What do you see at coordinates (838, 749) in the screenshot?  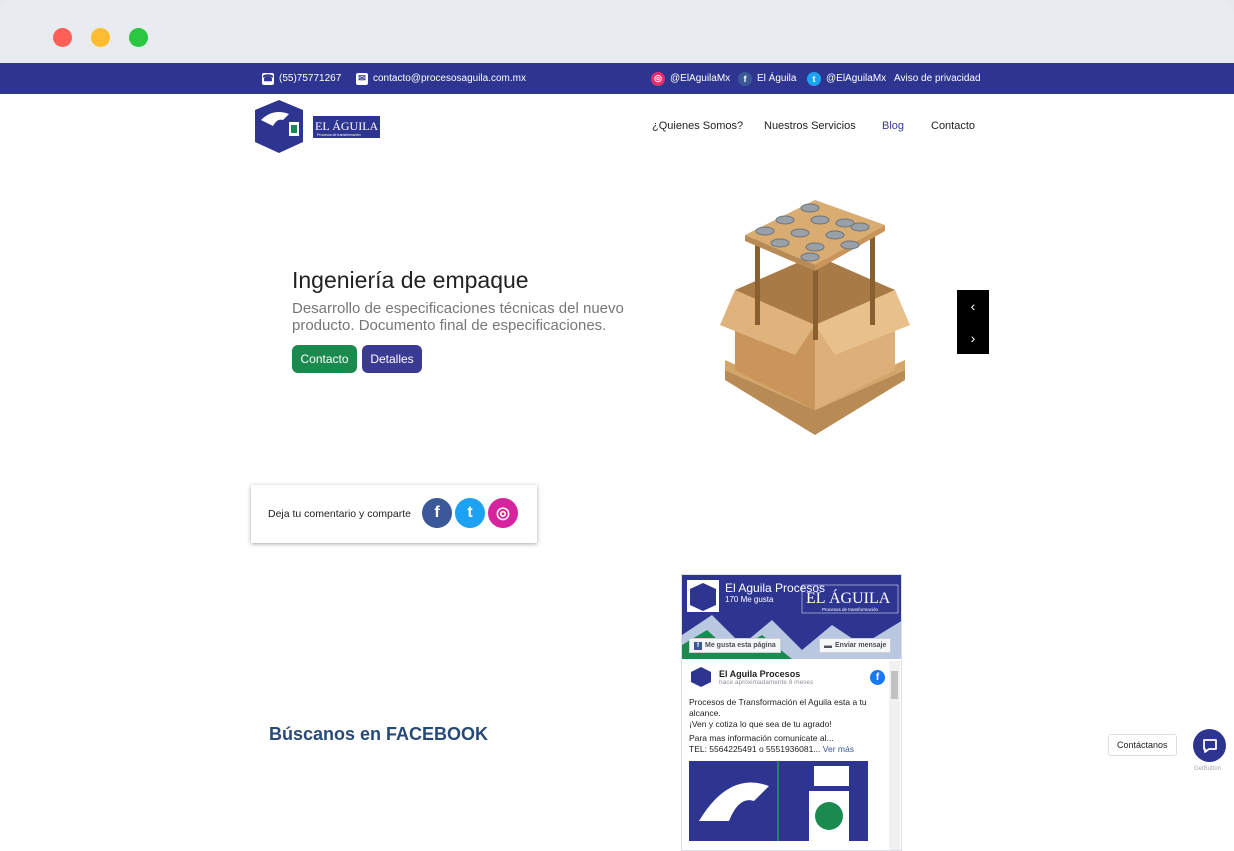 I see `fb-see-more-link: Ver más` at bounding box center [838, 749].